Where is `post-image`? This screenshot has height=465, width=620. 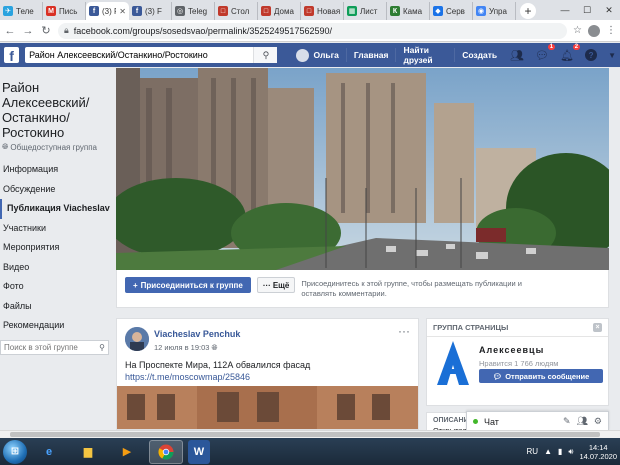
post-image is located at coordinates (267, 407).